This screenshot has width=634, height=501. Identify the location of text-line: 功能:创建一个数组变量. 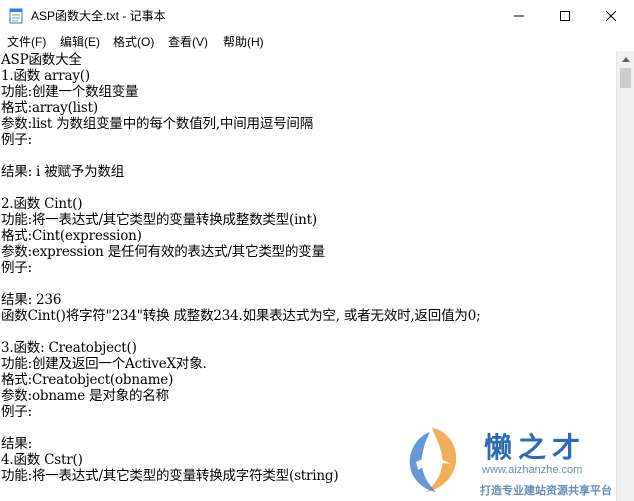
(70, 92).